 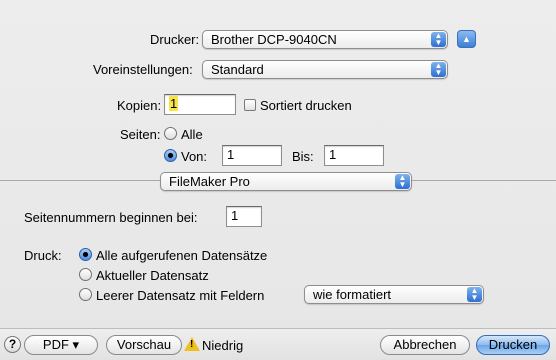 What do you see at coordinates (250, 105) in the screenshot?
I see `collate-checkbox` at bounding box center [250, 105].